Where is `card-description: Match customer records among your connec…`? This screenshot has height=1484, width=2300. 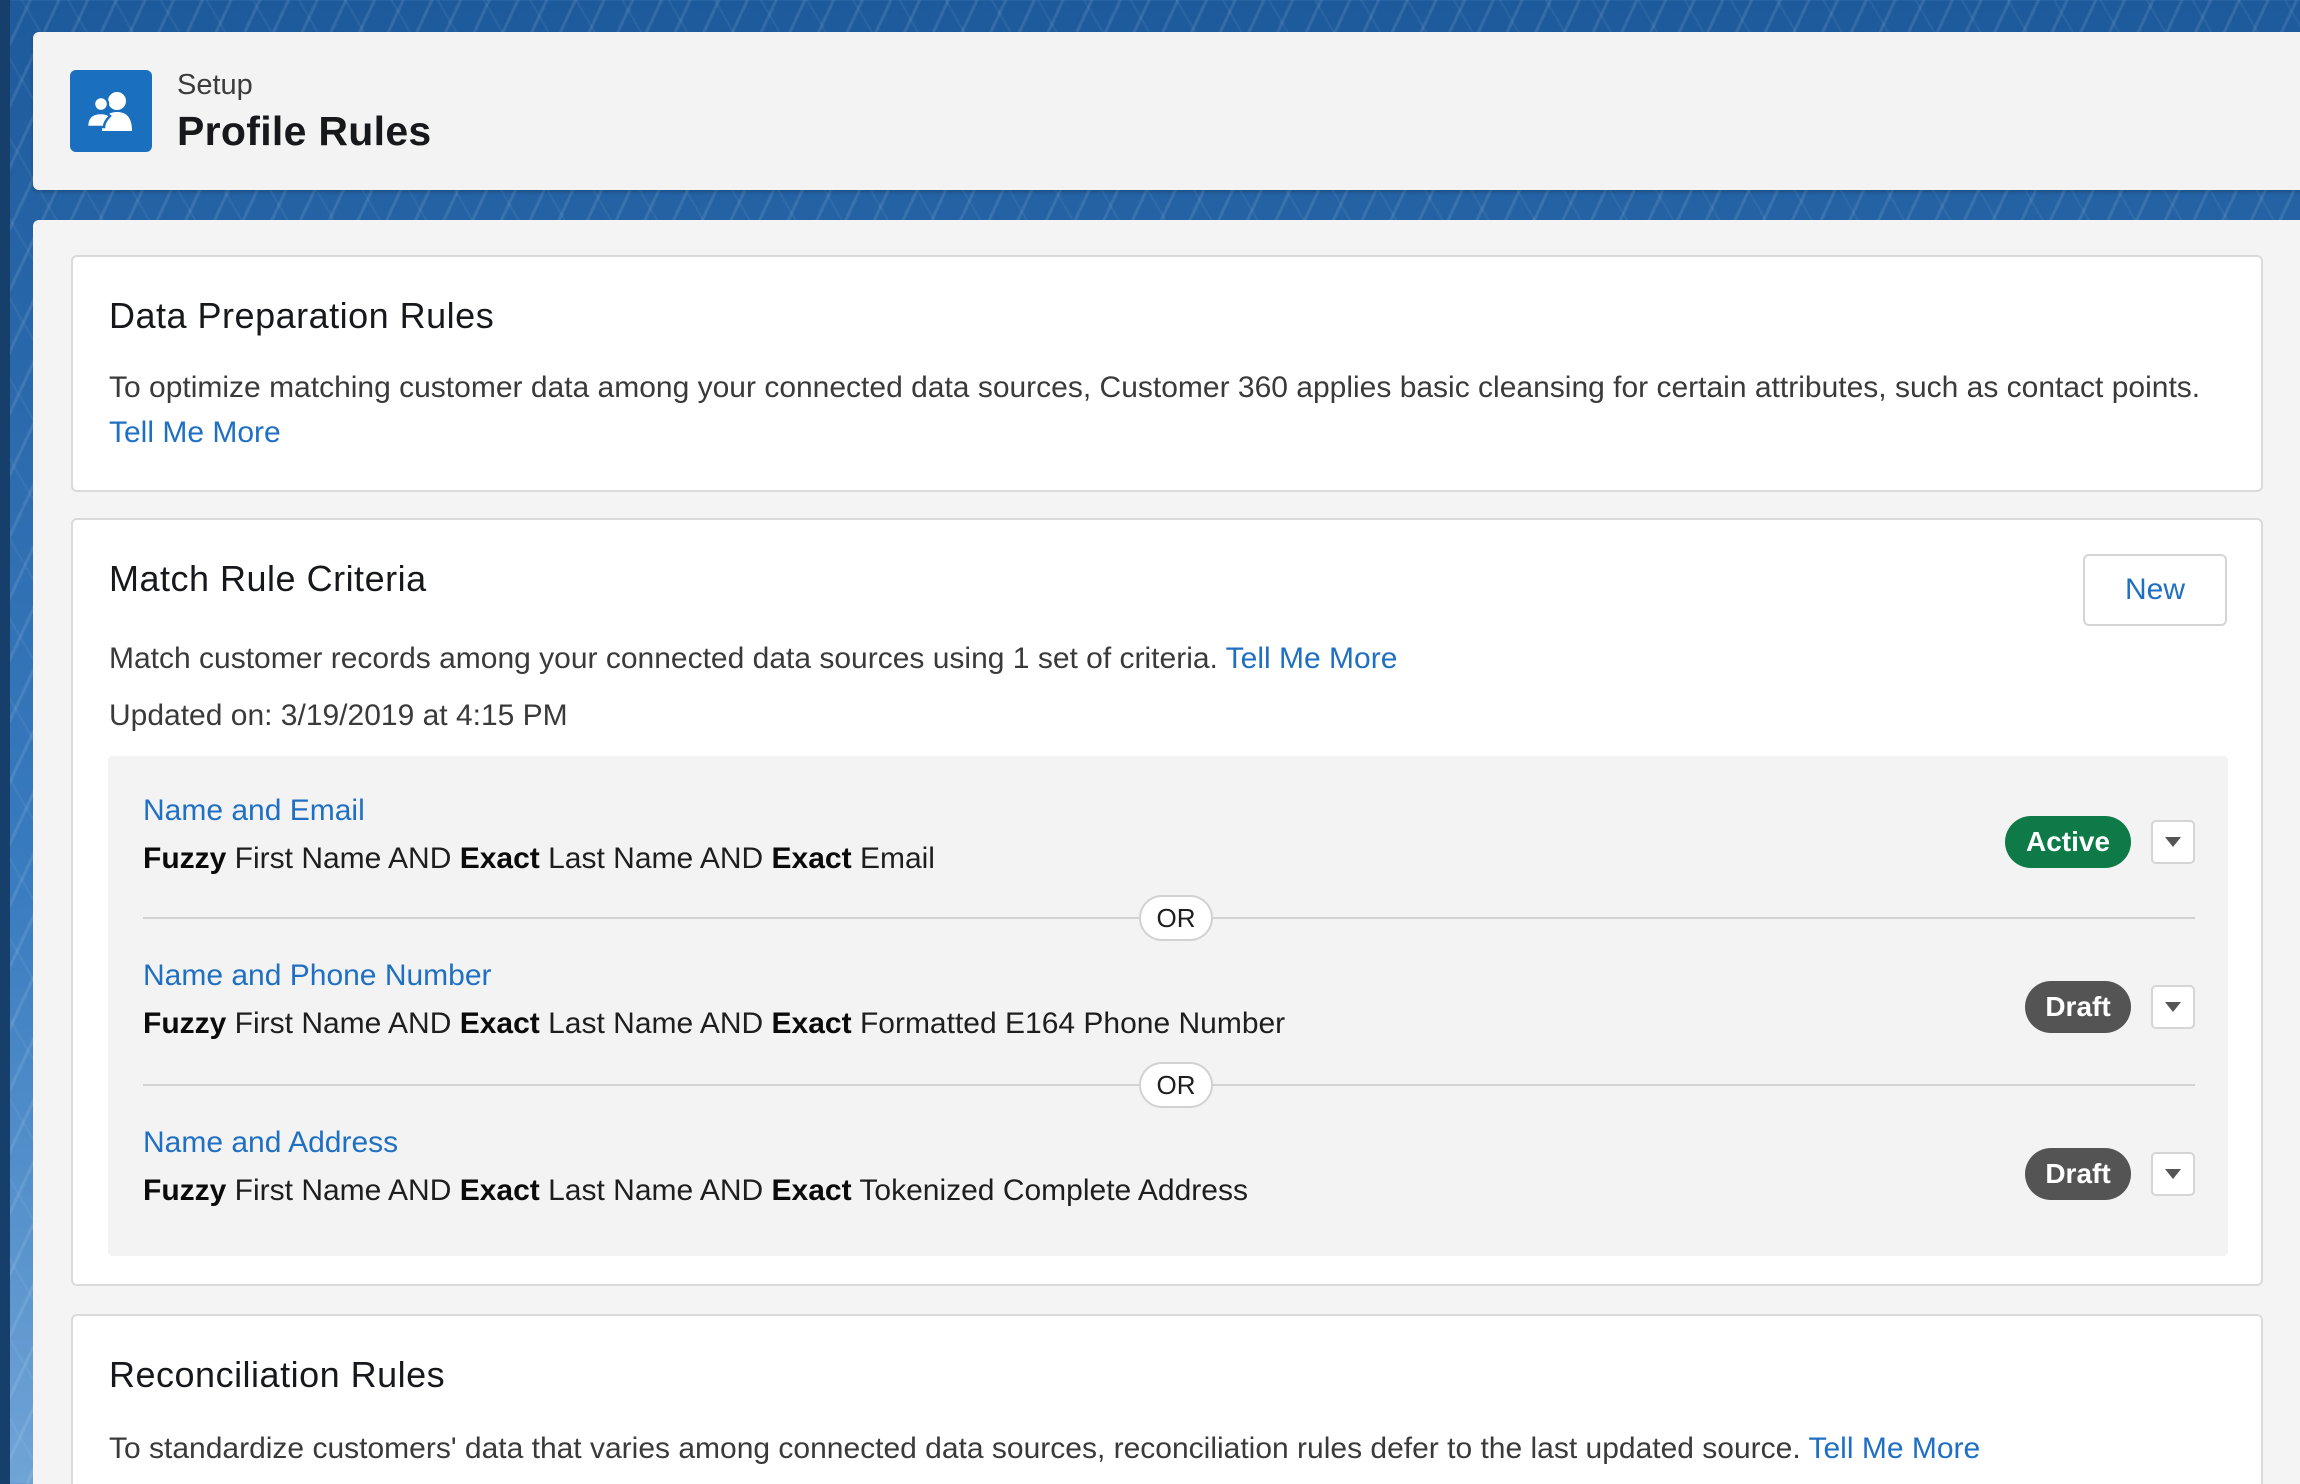 card-description: Match customer records among your connec… is located at coordinates (1167, 658).